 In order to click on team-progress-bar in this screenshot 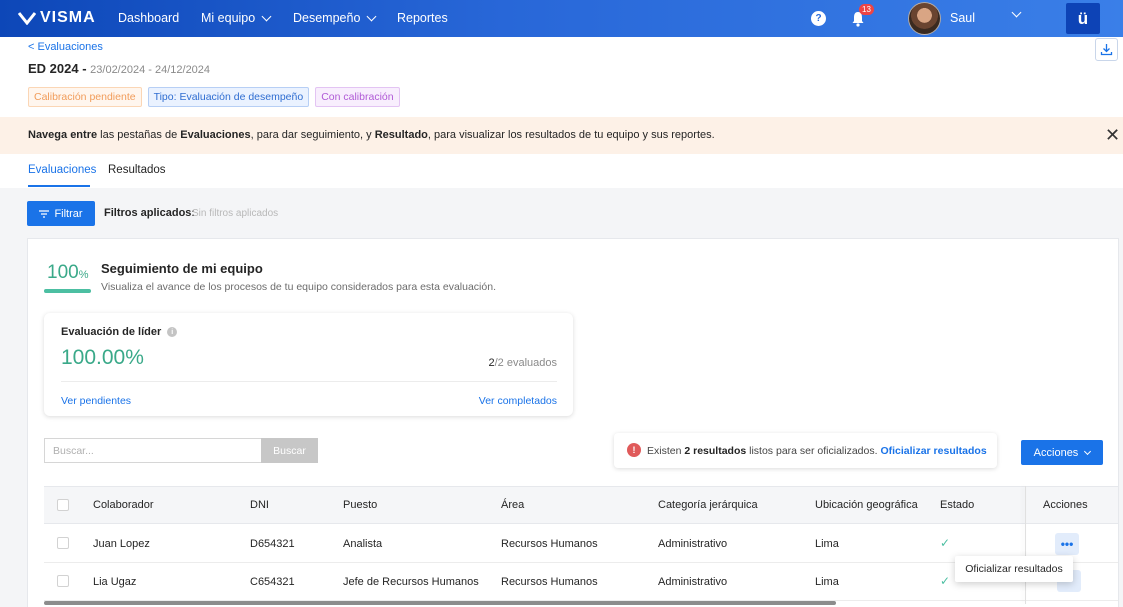, I will do `click(67, 291)`.